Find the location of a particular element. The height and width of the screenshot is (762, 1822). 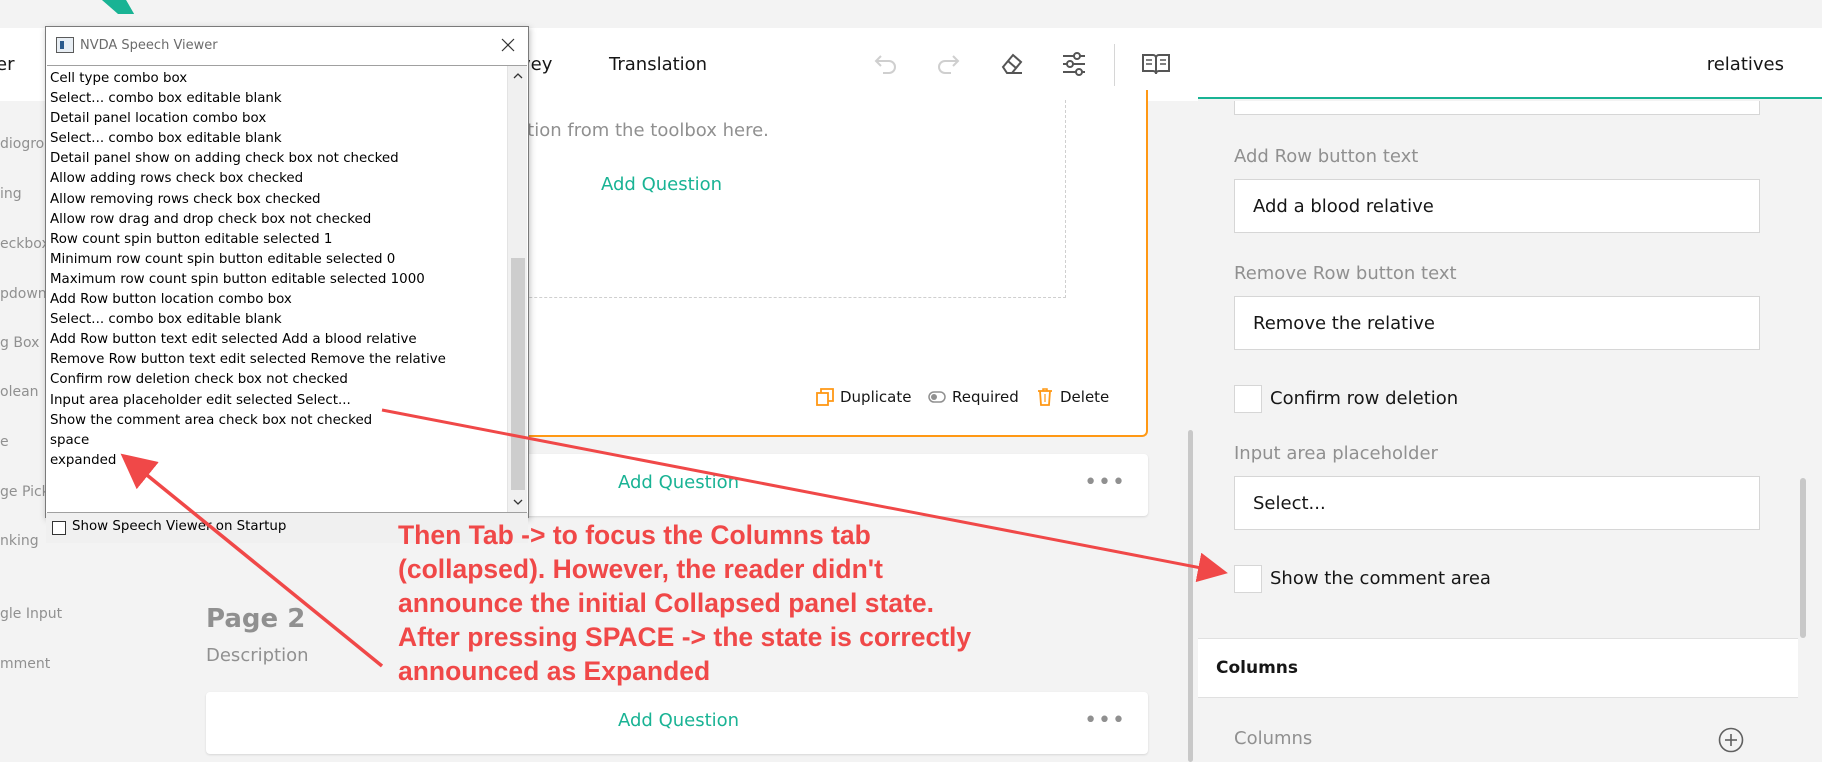

toolbox-item-rating: ing is located at coordinates (11, 194).